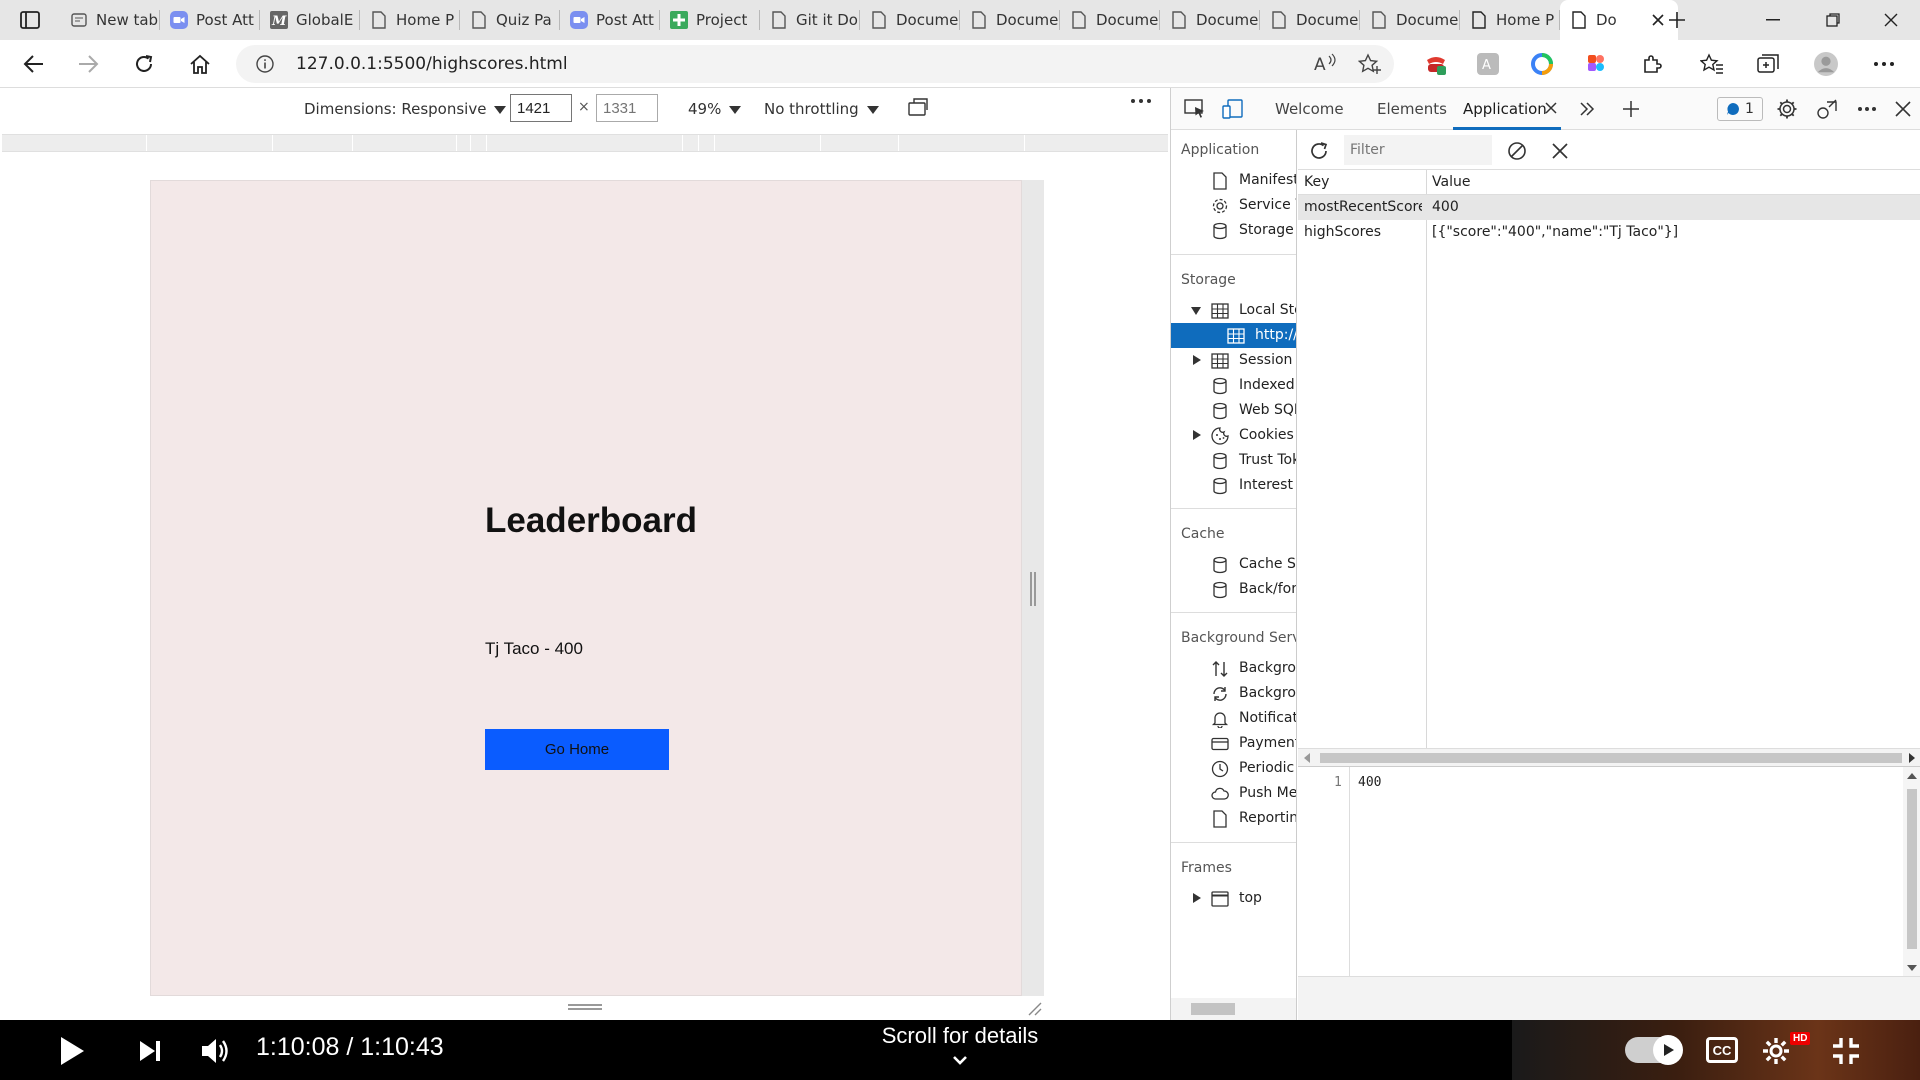 The width and height of the screenshot is (1920, 1080). Describe the element at coordinates (1363, 207) in the screenshot. I see `row-key: mostRecentScore` at that location.